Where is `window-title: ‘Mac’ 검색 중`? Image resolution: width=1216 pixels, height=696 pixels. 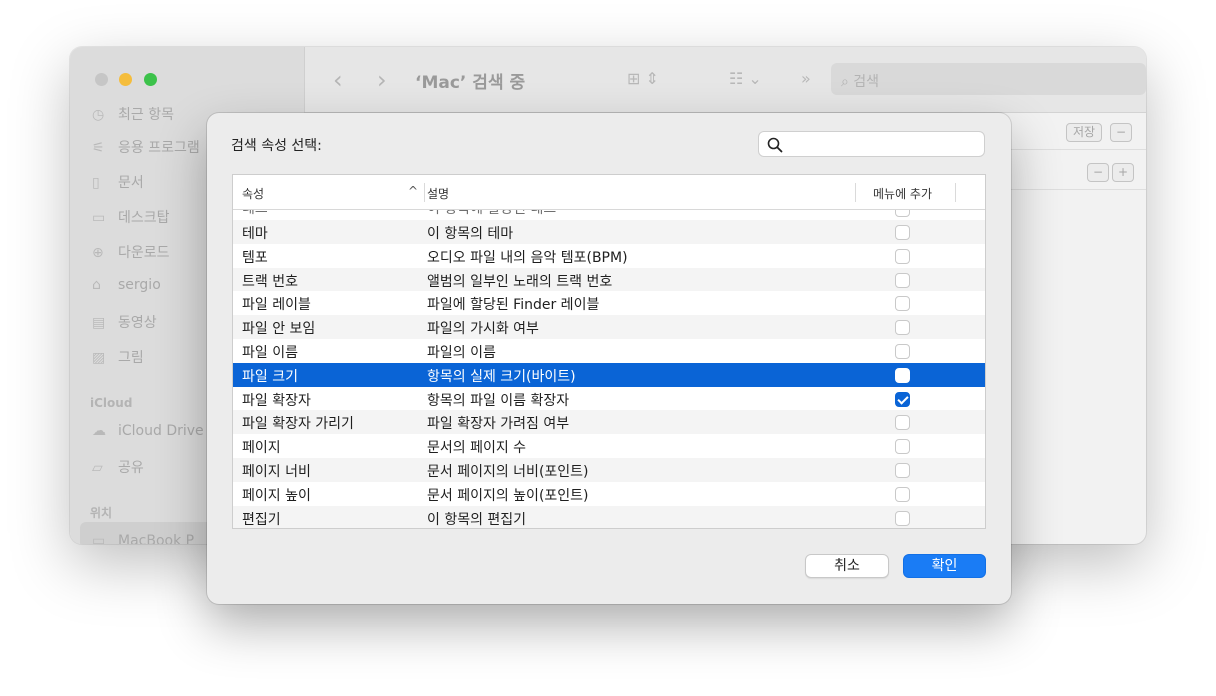 window-title: ‘Mac’ 검색 중 is located at coordinates (470, 83).